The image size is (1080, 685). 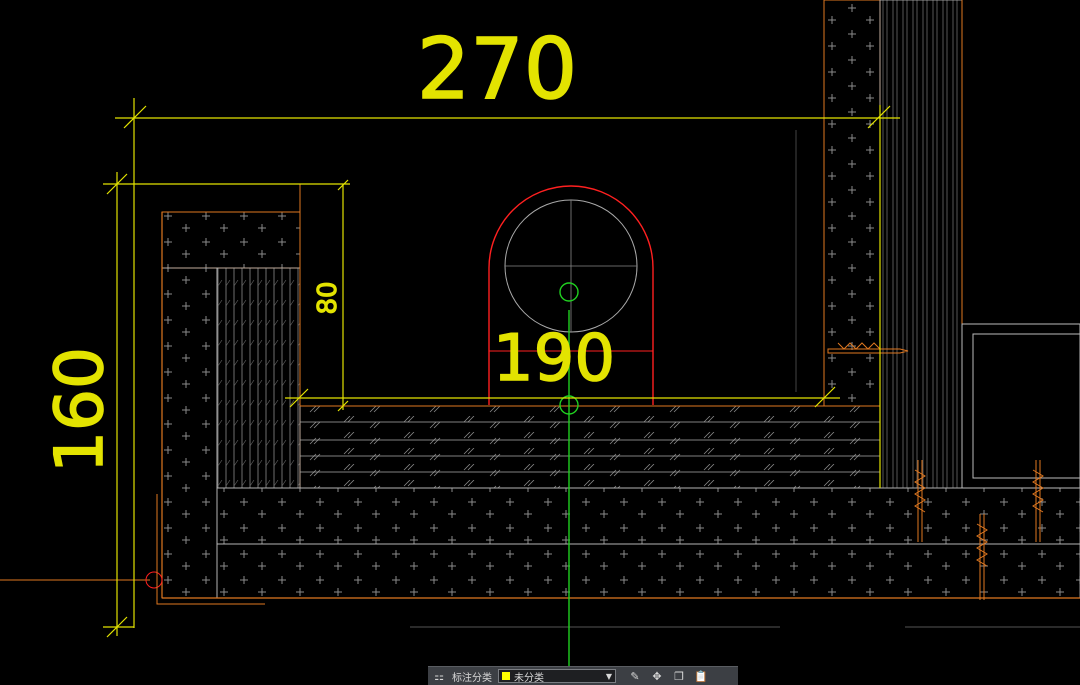 I want to click on dim-text-160: 160, so click(x=79, y=410).